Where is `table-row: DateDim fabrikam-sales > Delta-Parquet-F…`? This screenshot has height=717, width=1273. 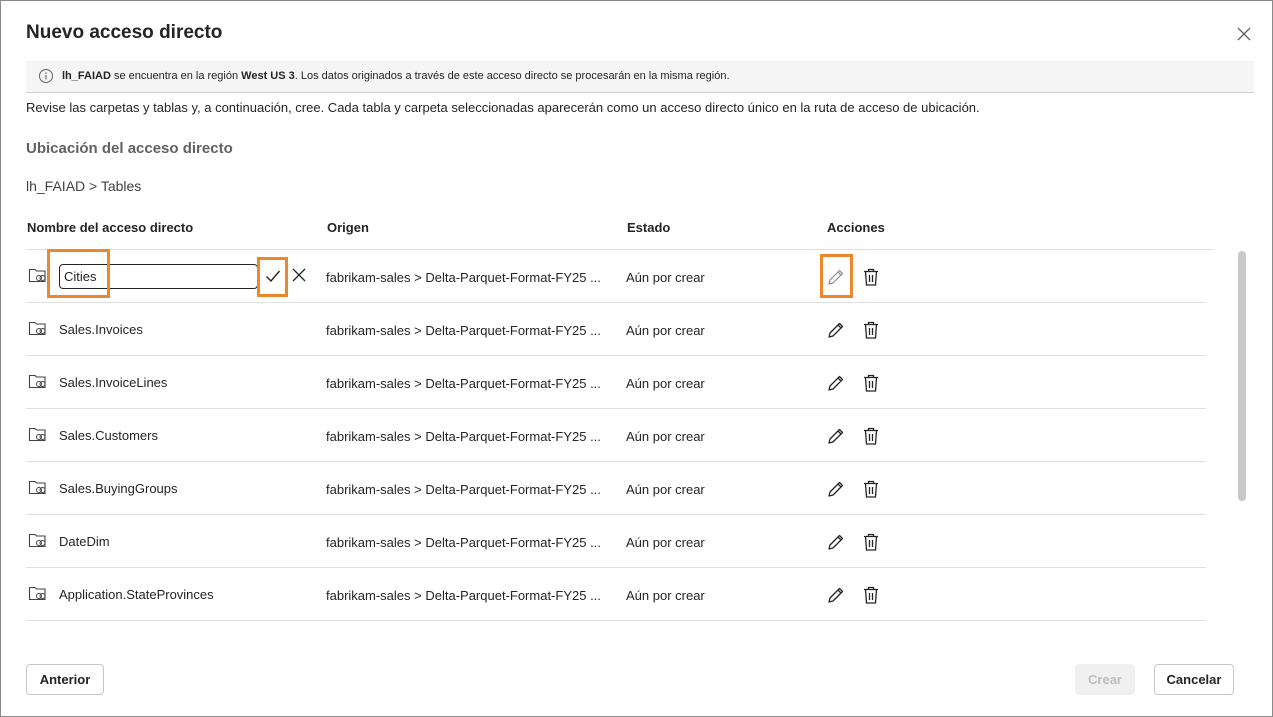 table-row: DateDim fabrikam-sales > Delta-Parquet-F… is located at coordinates (616, 541).